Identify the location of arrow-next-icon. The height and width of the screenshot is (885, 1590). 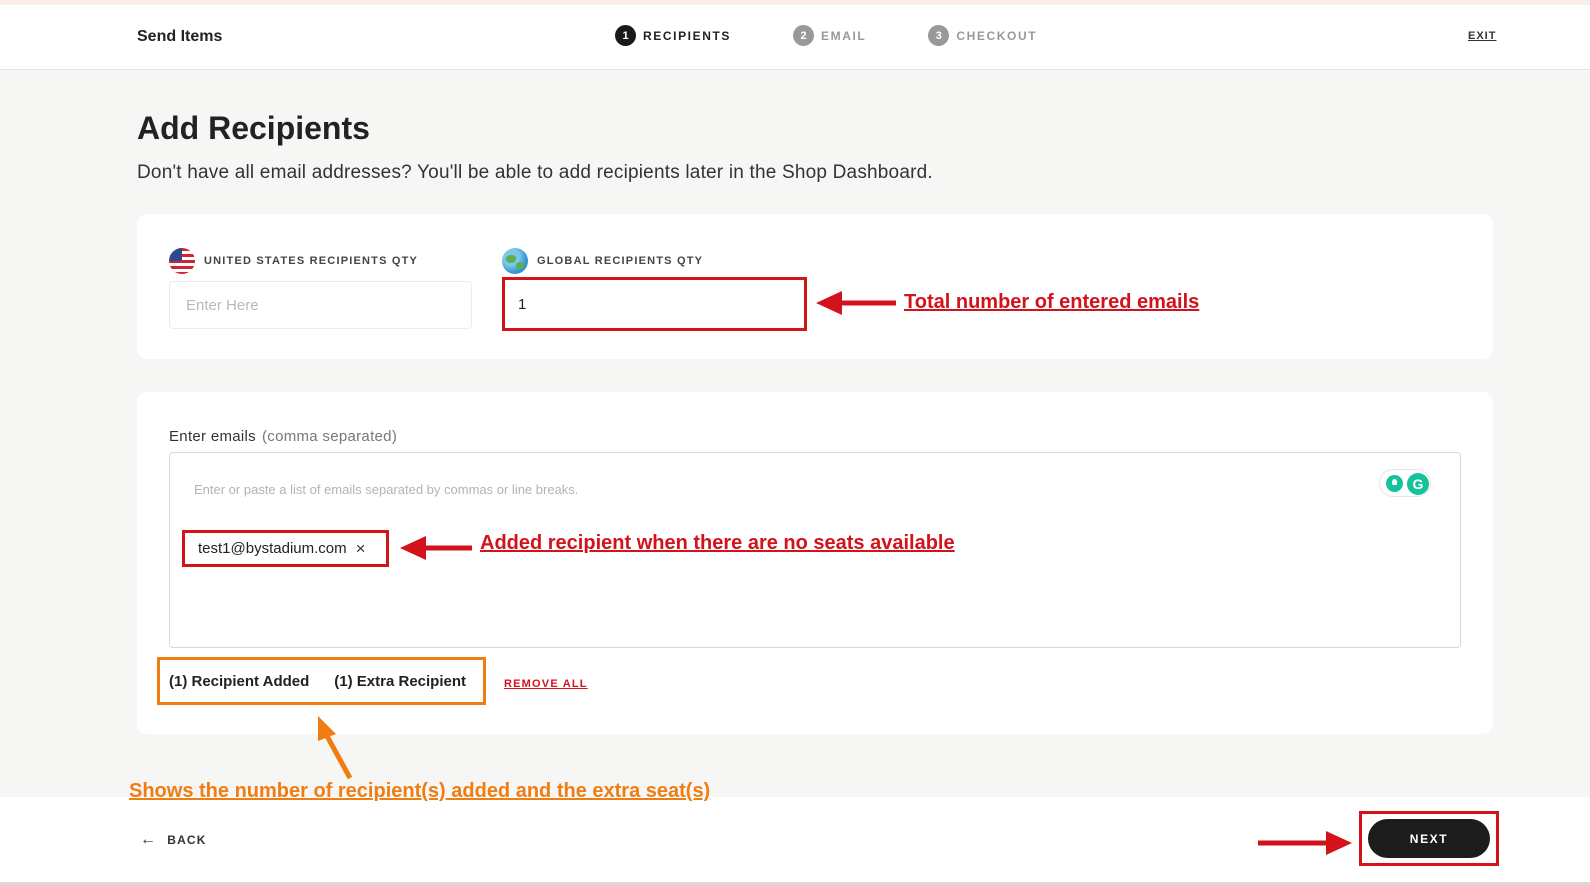
(1305, 843).